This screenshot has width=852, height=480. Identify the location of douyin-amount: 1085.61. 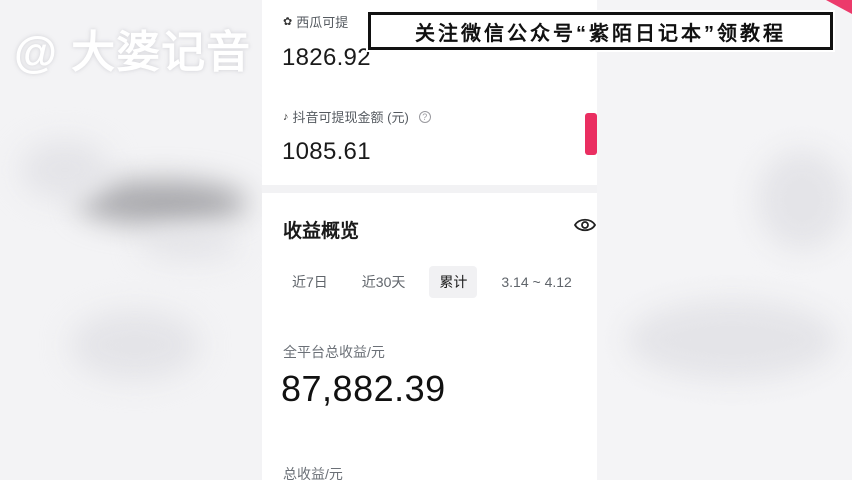
(326, 151).